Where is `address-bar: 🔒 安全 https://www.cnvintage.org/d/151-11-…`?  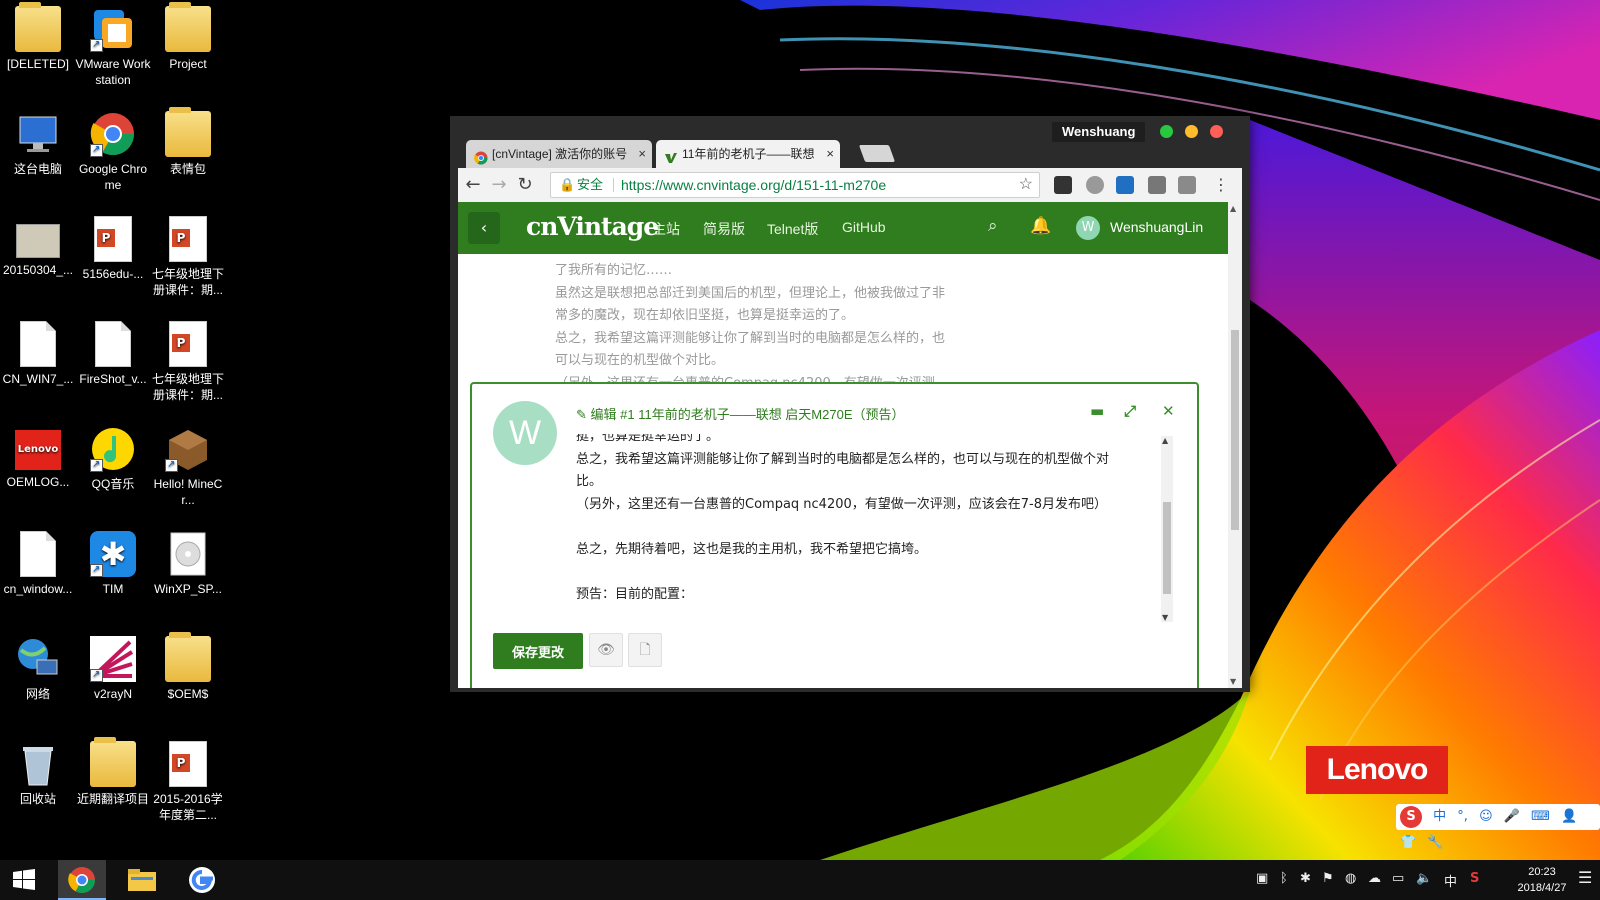
address-bar: 🔒 安全 https://www.cnvintage.org/d/151-11-… is located at coordinates (795, 185).